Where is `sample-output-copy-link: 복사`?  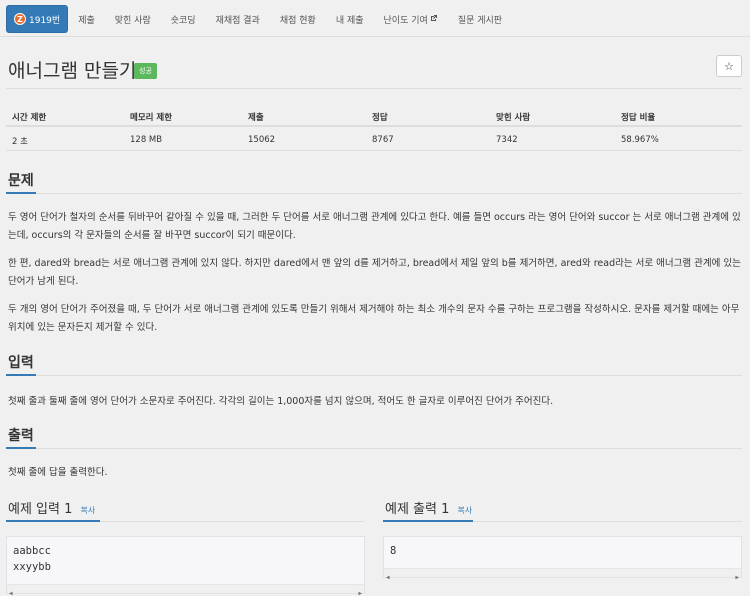 sample-output-copy-link: 복사 is located at coordinates (465, 510).